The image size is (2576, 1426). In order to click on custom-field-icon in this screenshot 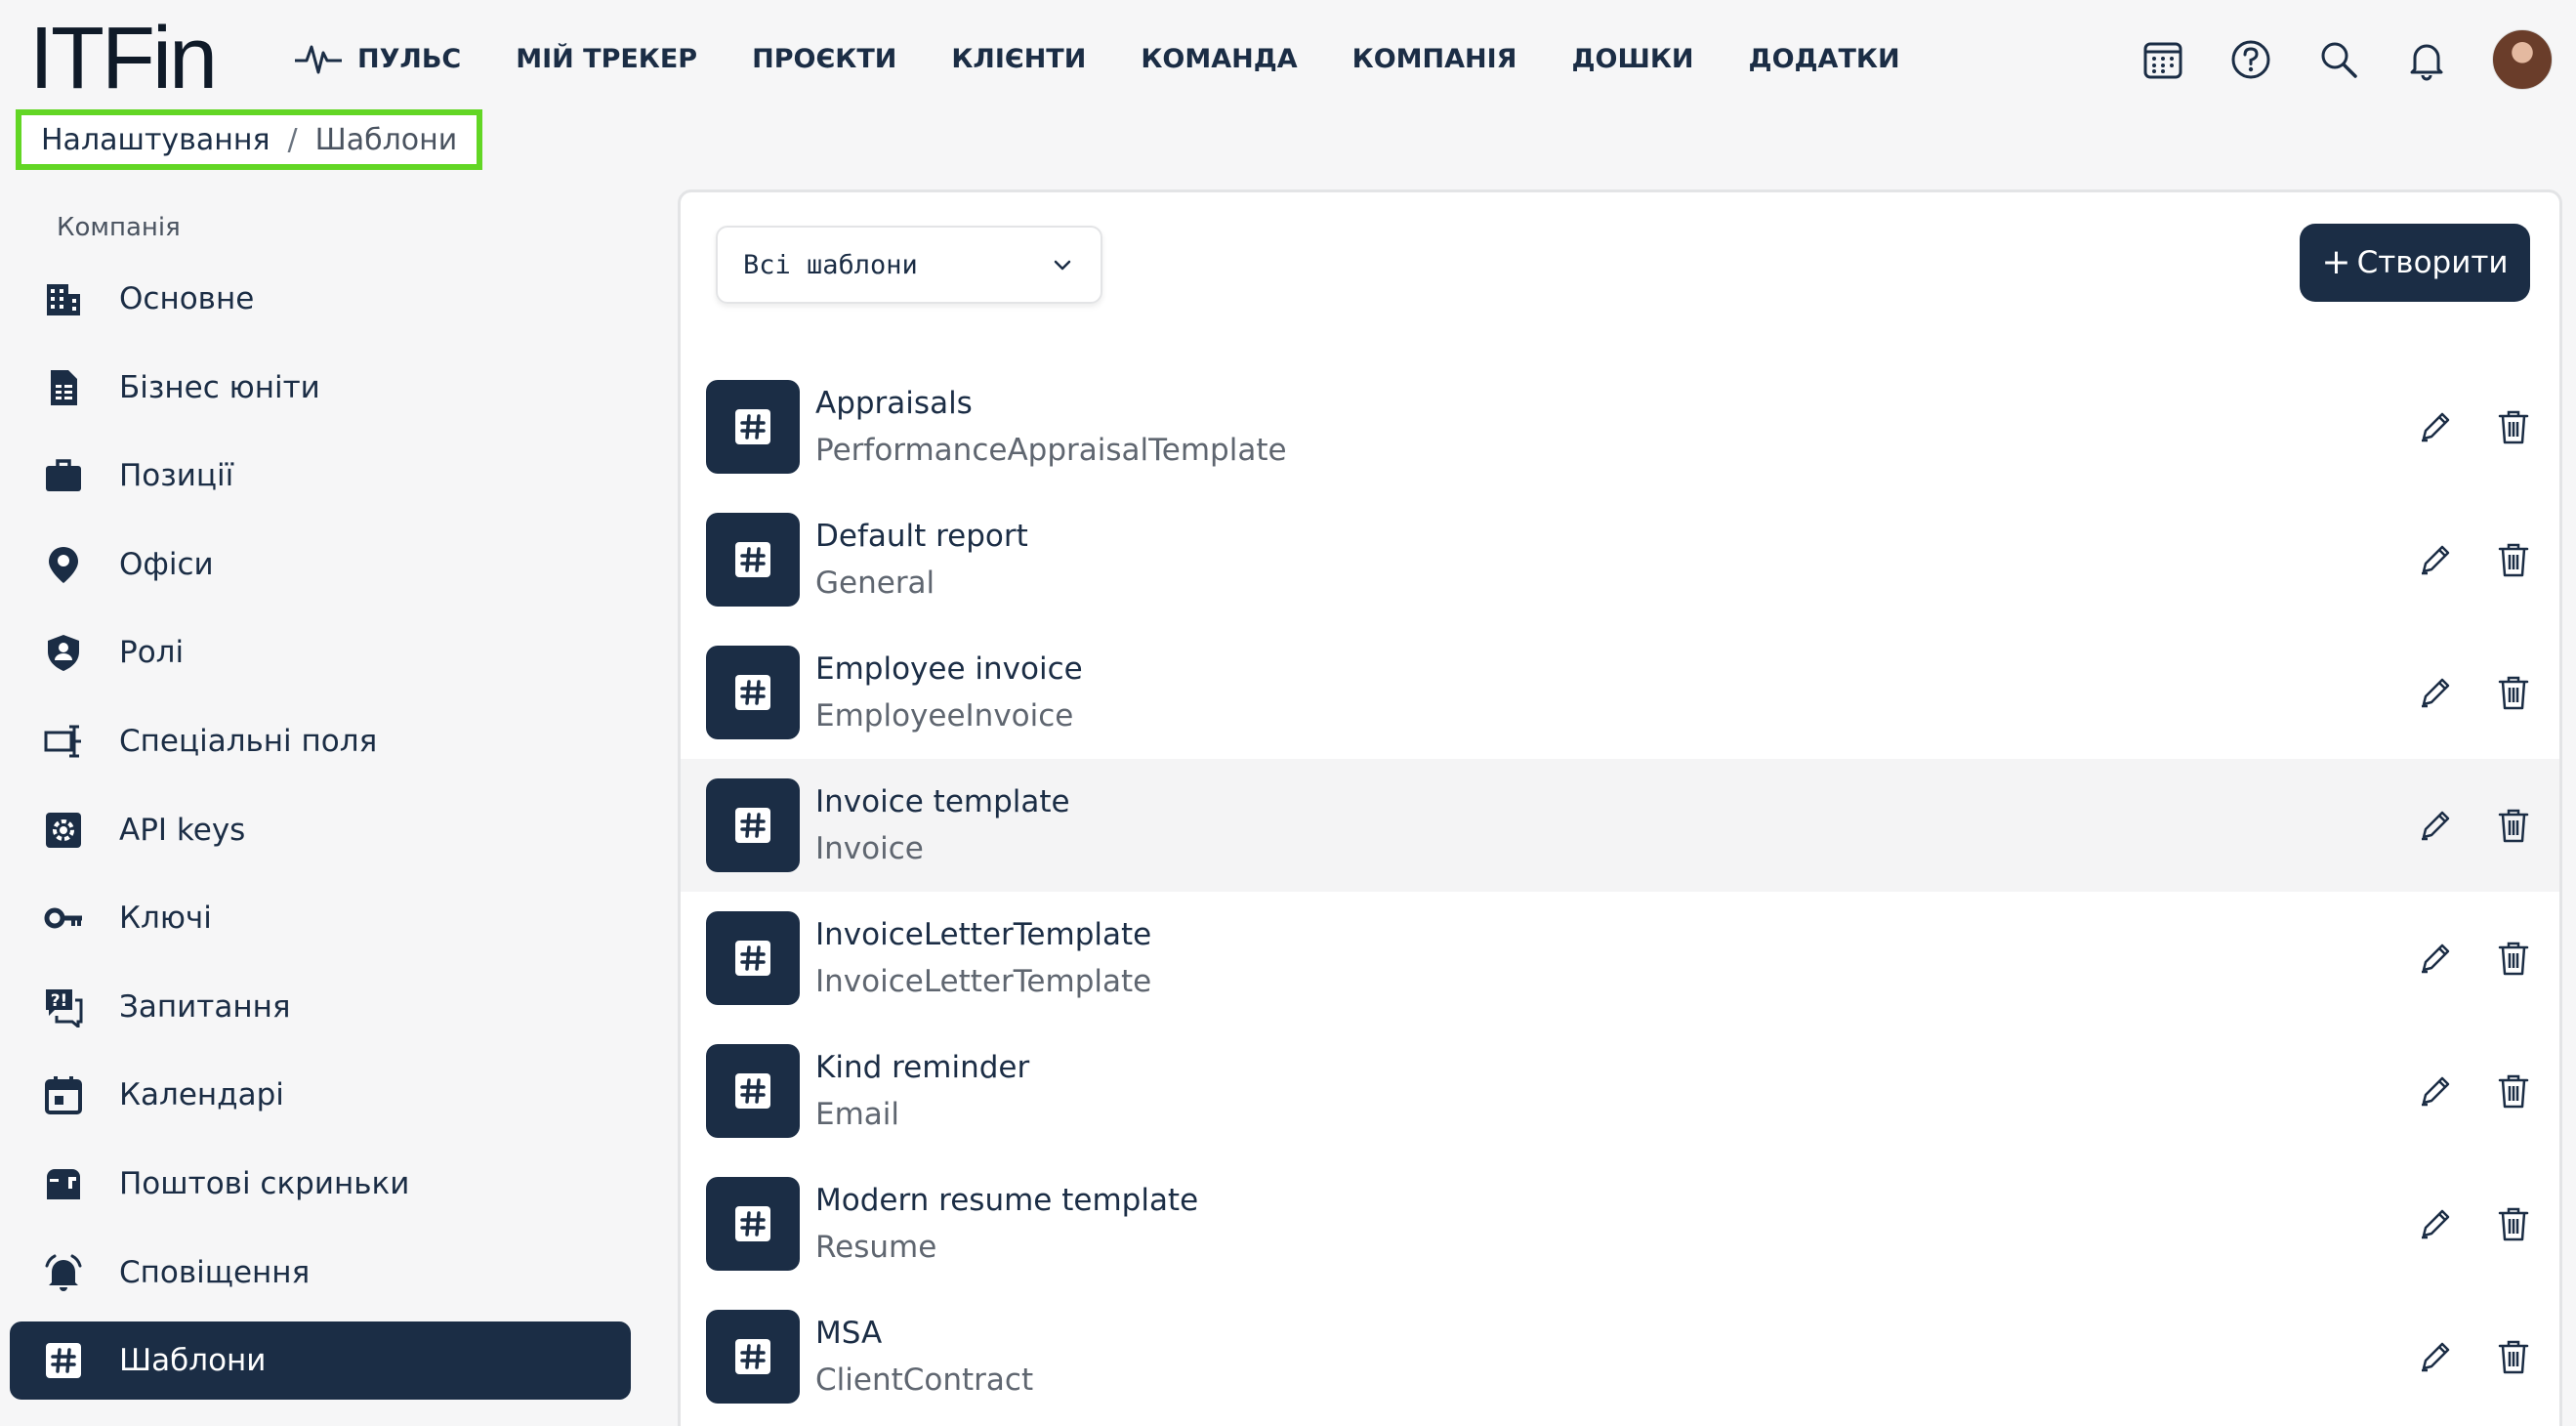, I will do `click(63, 741)`.